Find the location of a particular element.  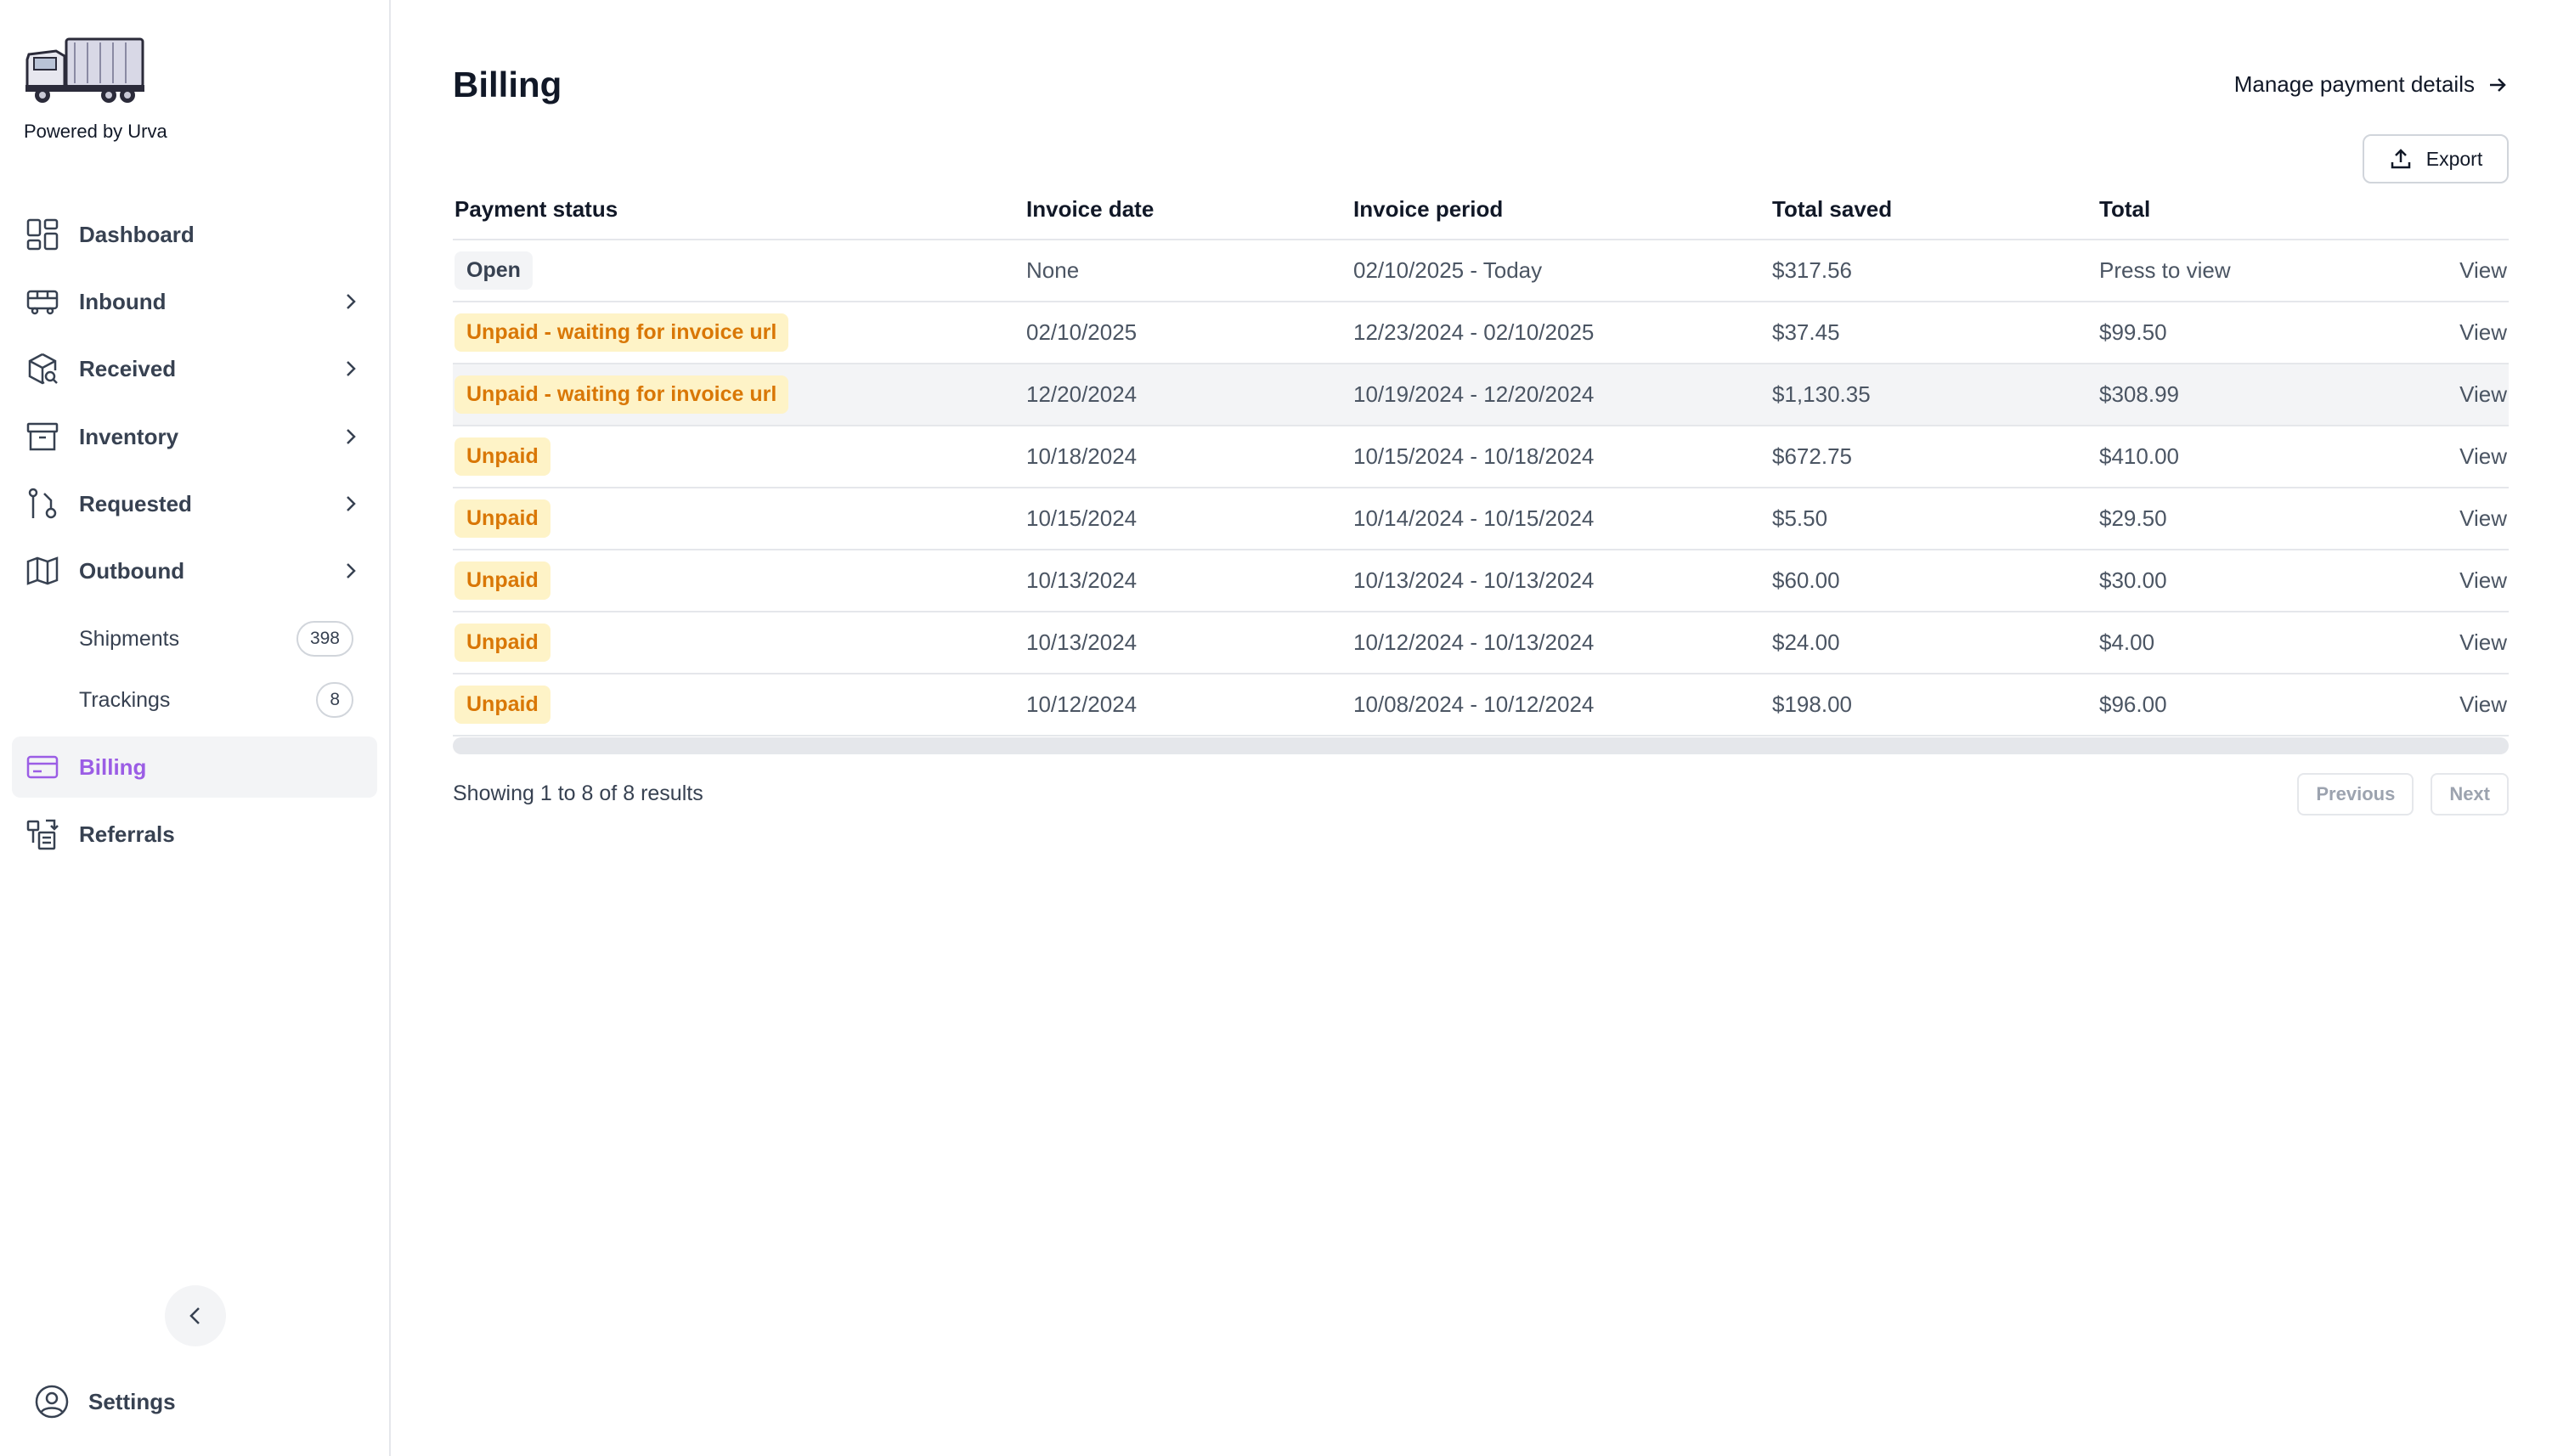

sidebar-item-label: Inbound is located at coordinates (123, 301).